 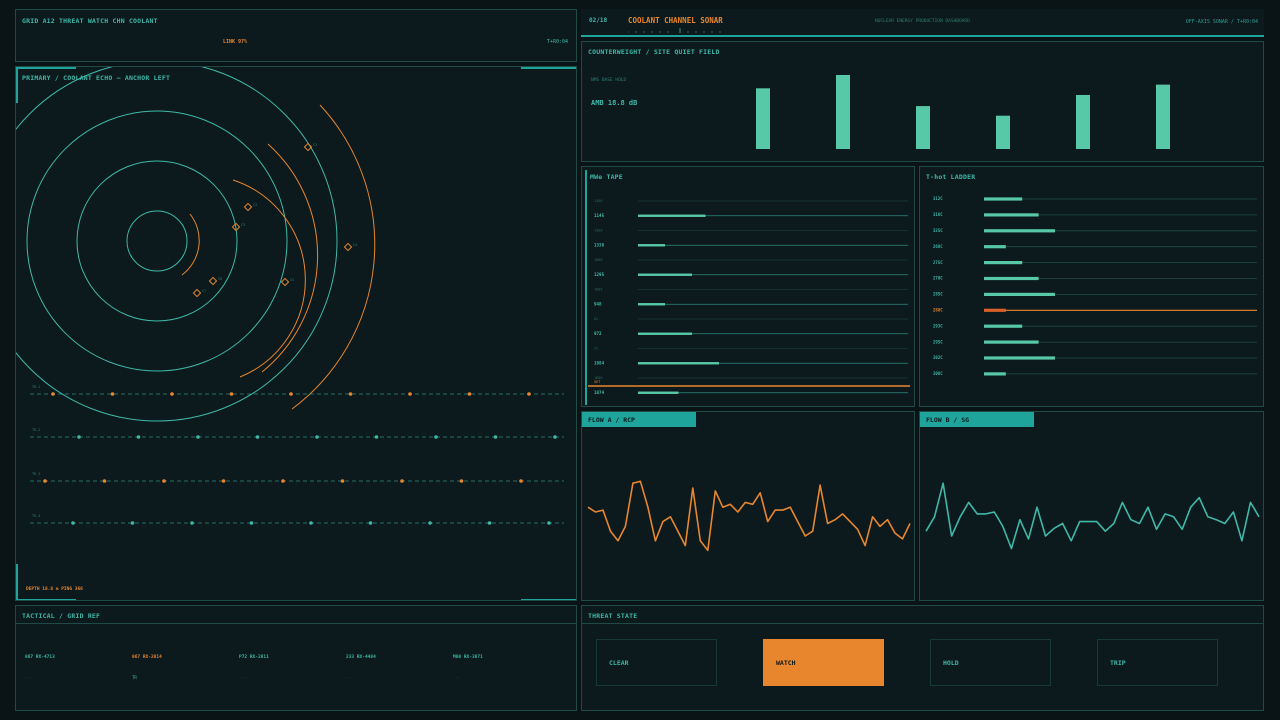 I want to click on sonar-mode: OFF-AXIS SONAR / T+R0:04, so click(x=1221, y=22).